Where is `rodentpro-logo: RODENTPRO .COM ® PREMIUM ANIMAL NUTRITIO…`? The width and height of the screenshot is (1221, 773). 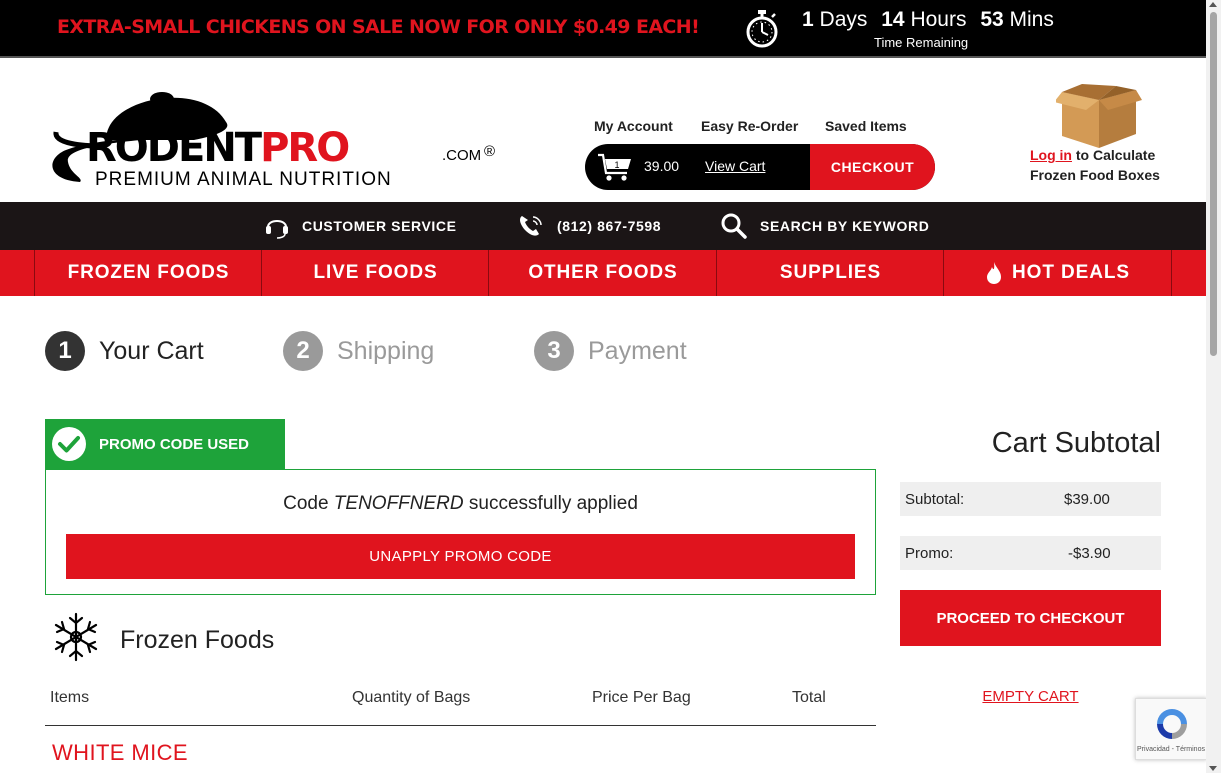
rodentpro-logo: RODENTPRO .COM ® PREMIUM ANIMAL NUTRITIO… is located at coordinates (274, 141).